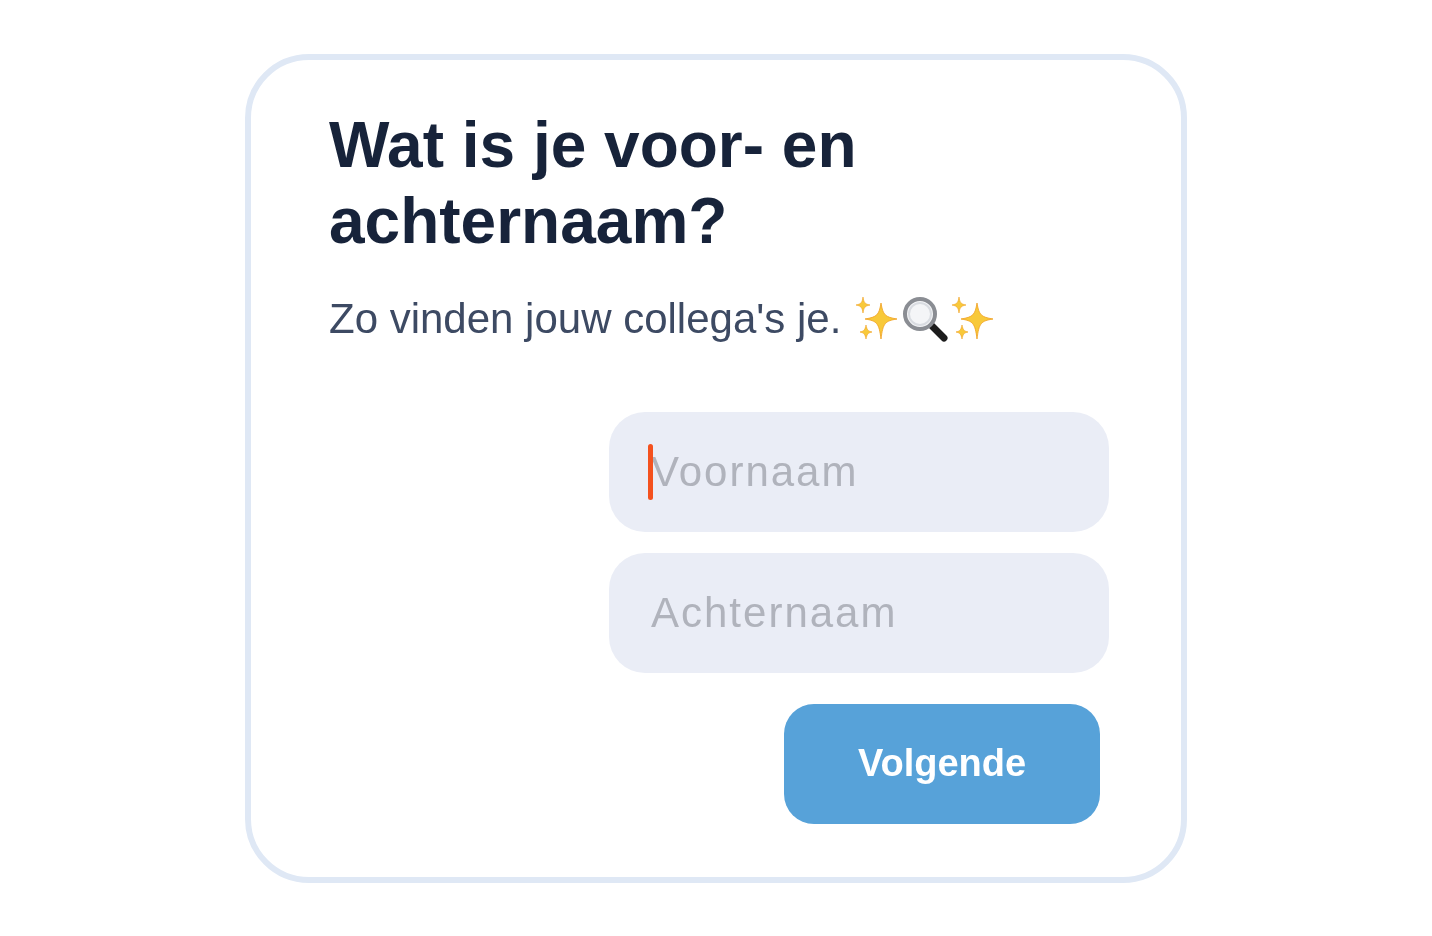 The height and width of the screenshot is (936, 1432). What do you see at coordinates (925, 318) in the screenshot?
I see `search-icon` at bounding box center [925, 318].